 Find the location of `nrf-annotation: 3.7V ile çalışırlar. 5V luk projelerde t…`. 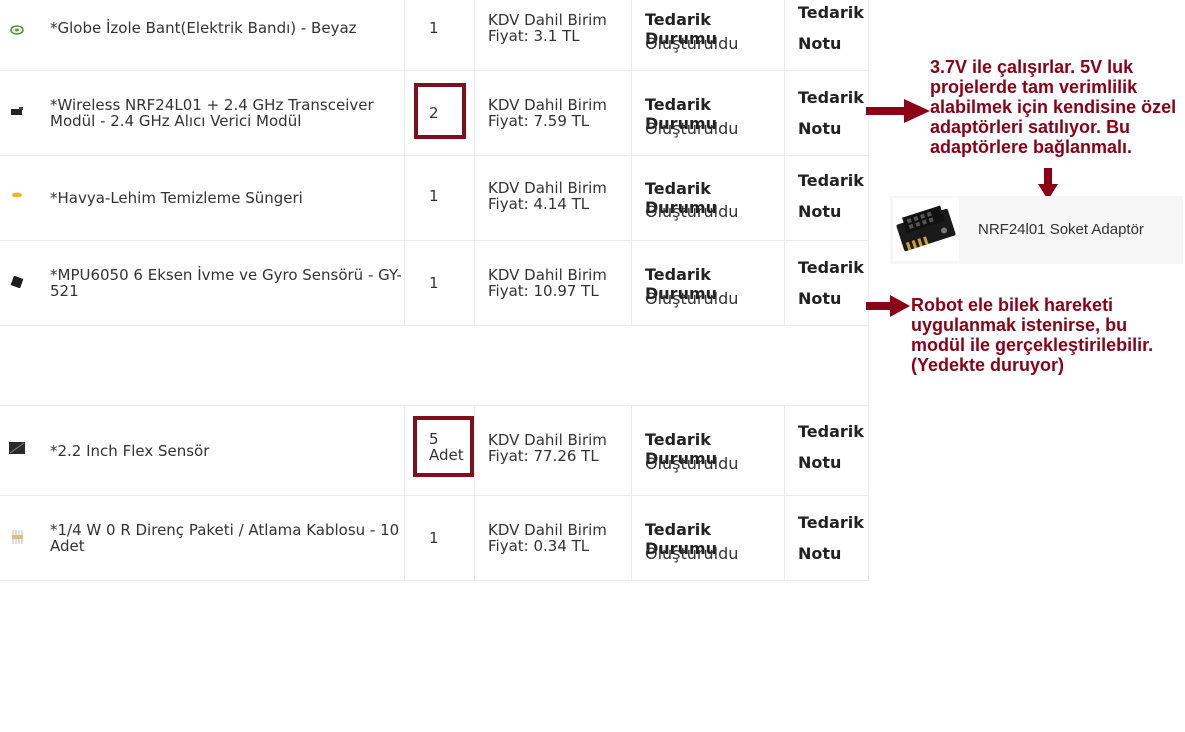

nrf-annotation: 3.7V ile çalışırlar. 5V luk projelerde t… is located at coordinates (1053, 107).